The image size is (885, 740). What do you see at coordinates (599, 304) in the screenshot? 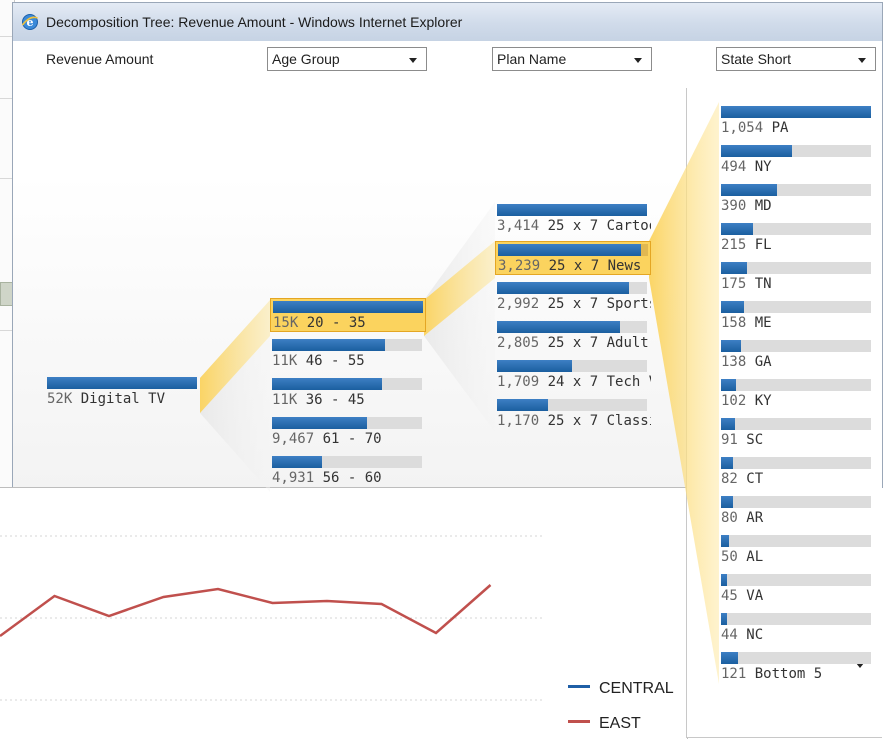
I see `node-label: 25 x 7 Sports` at bounding box center [599, 304].